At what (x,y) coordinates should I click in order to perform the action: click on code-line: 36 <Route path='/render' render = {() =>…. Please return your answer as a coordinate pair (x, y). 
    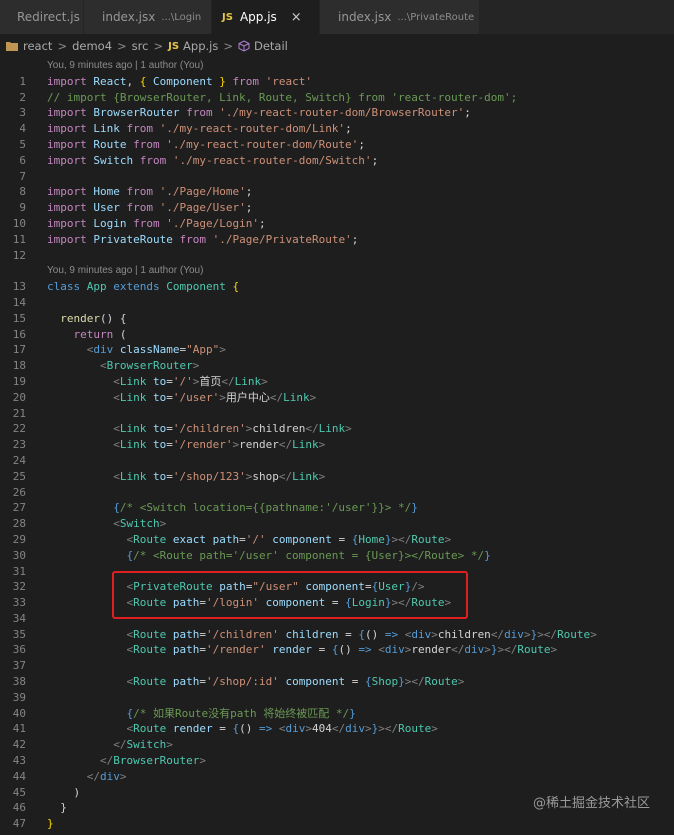
    Looking at the image, I should click on (337, 650).